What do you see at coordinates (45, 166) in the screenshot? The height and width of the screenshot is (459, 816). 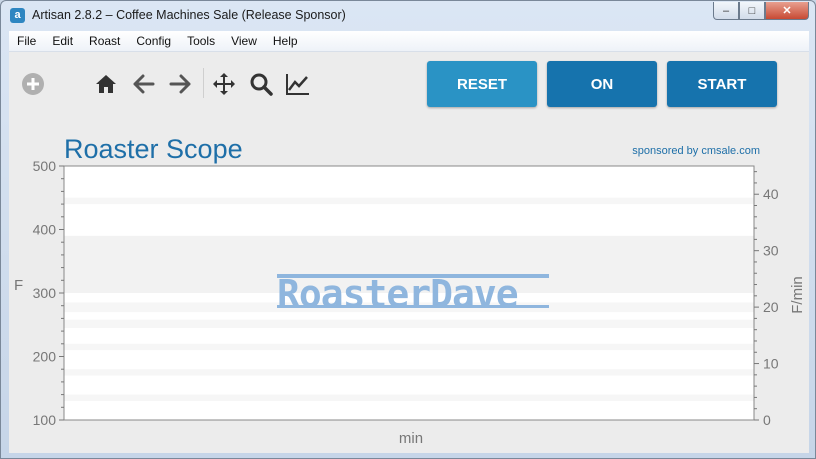 I see `left-tick-label: 500` at bounding box center [45, 166].